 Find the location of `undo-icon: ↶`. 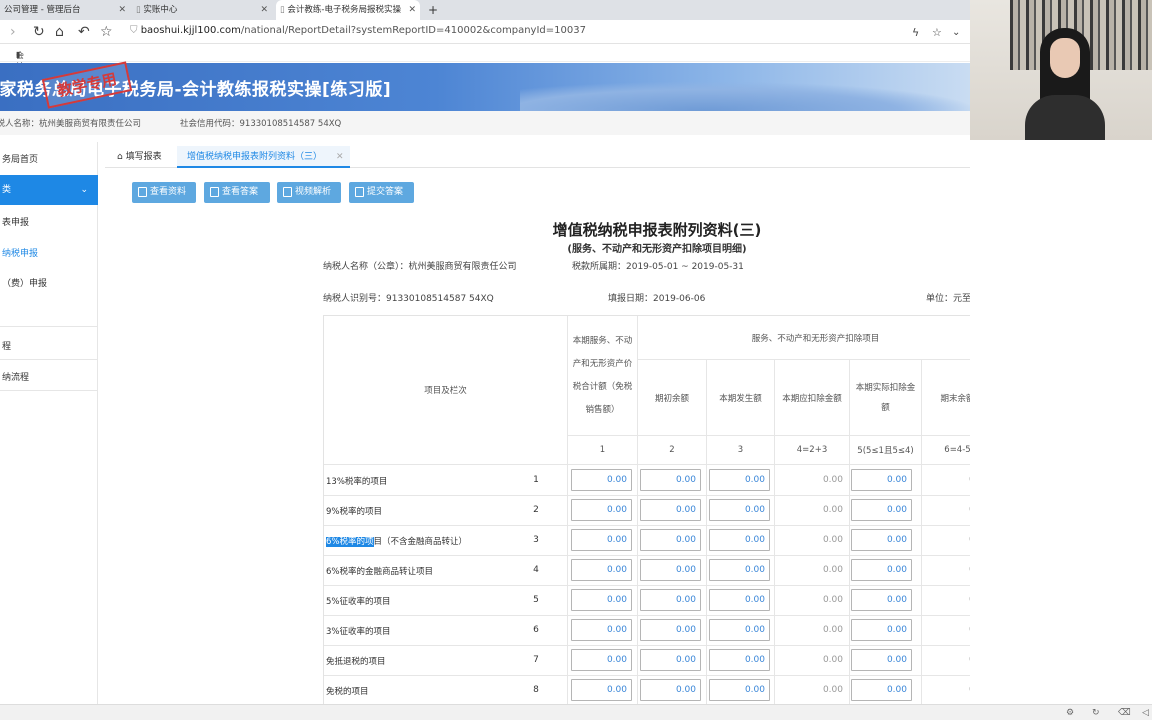

undo-icon: ↶ is located at coordinates (84, 32).